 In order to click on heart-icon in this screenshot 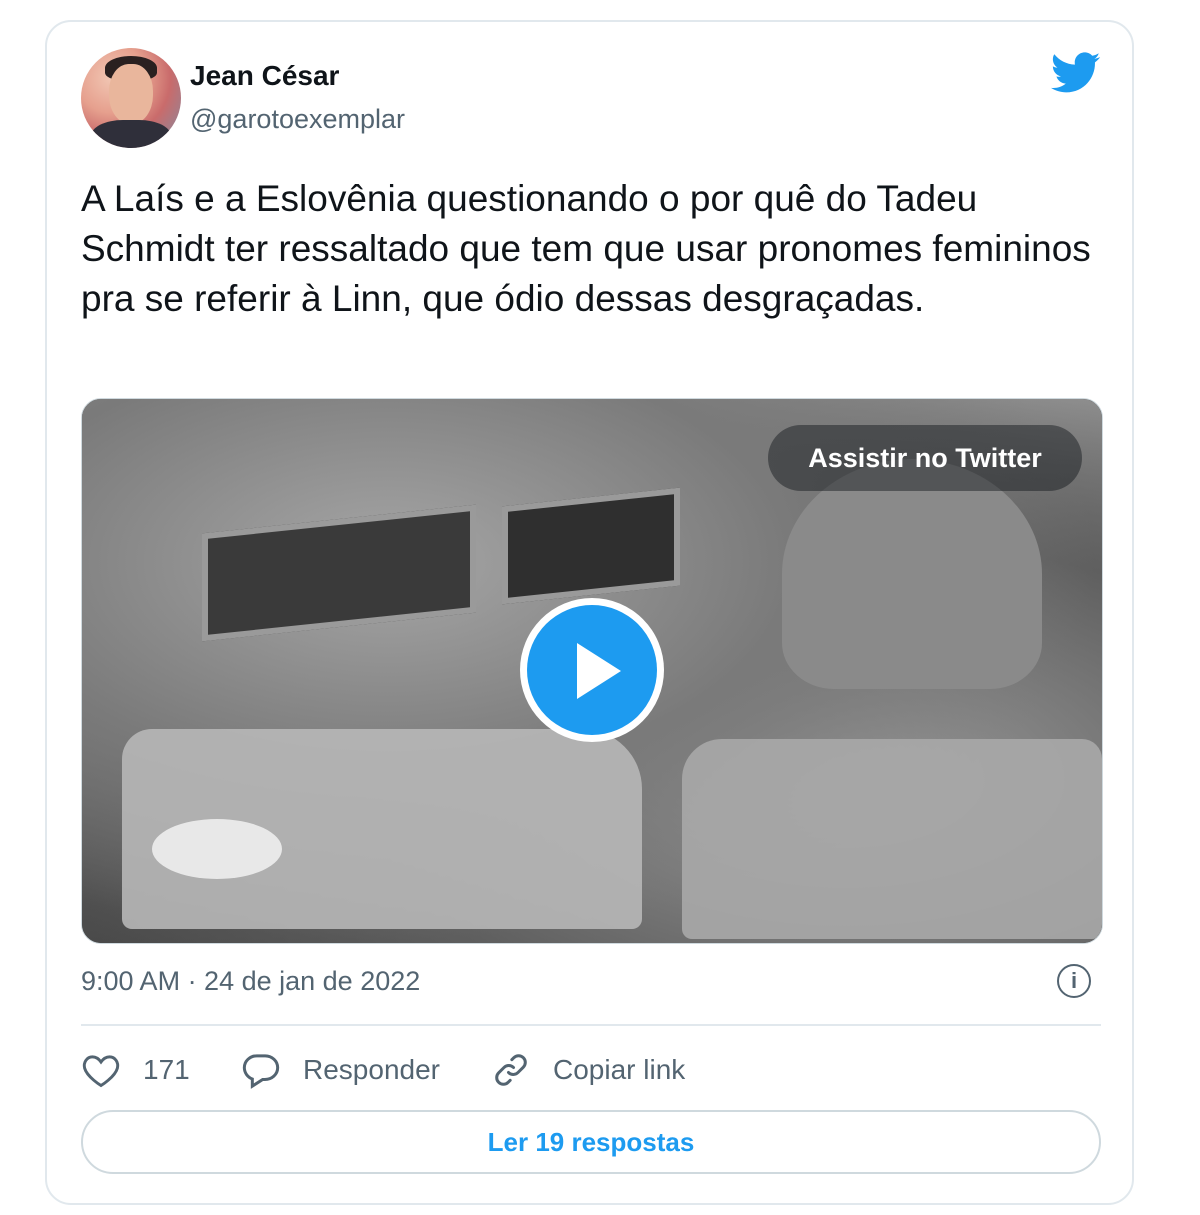, I will do `click(101, 1071)`.